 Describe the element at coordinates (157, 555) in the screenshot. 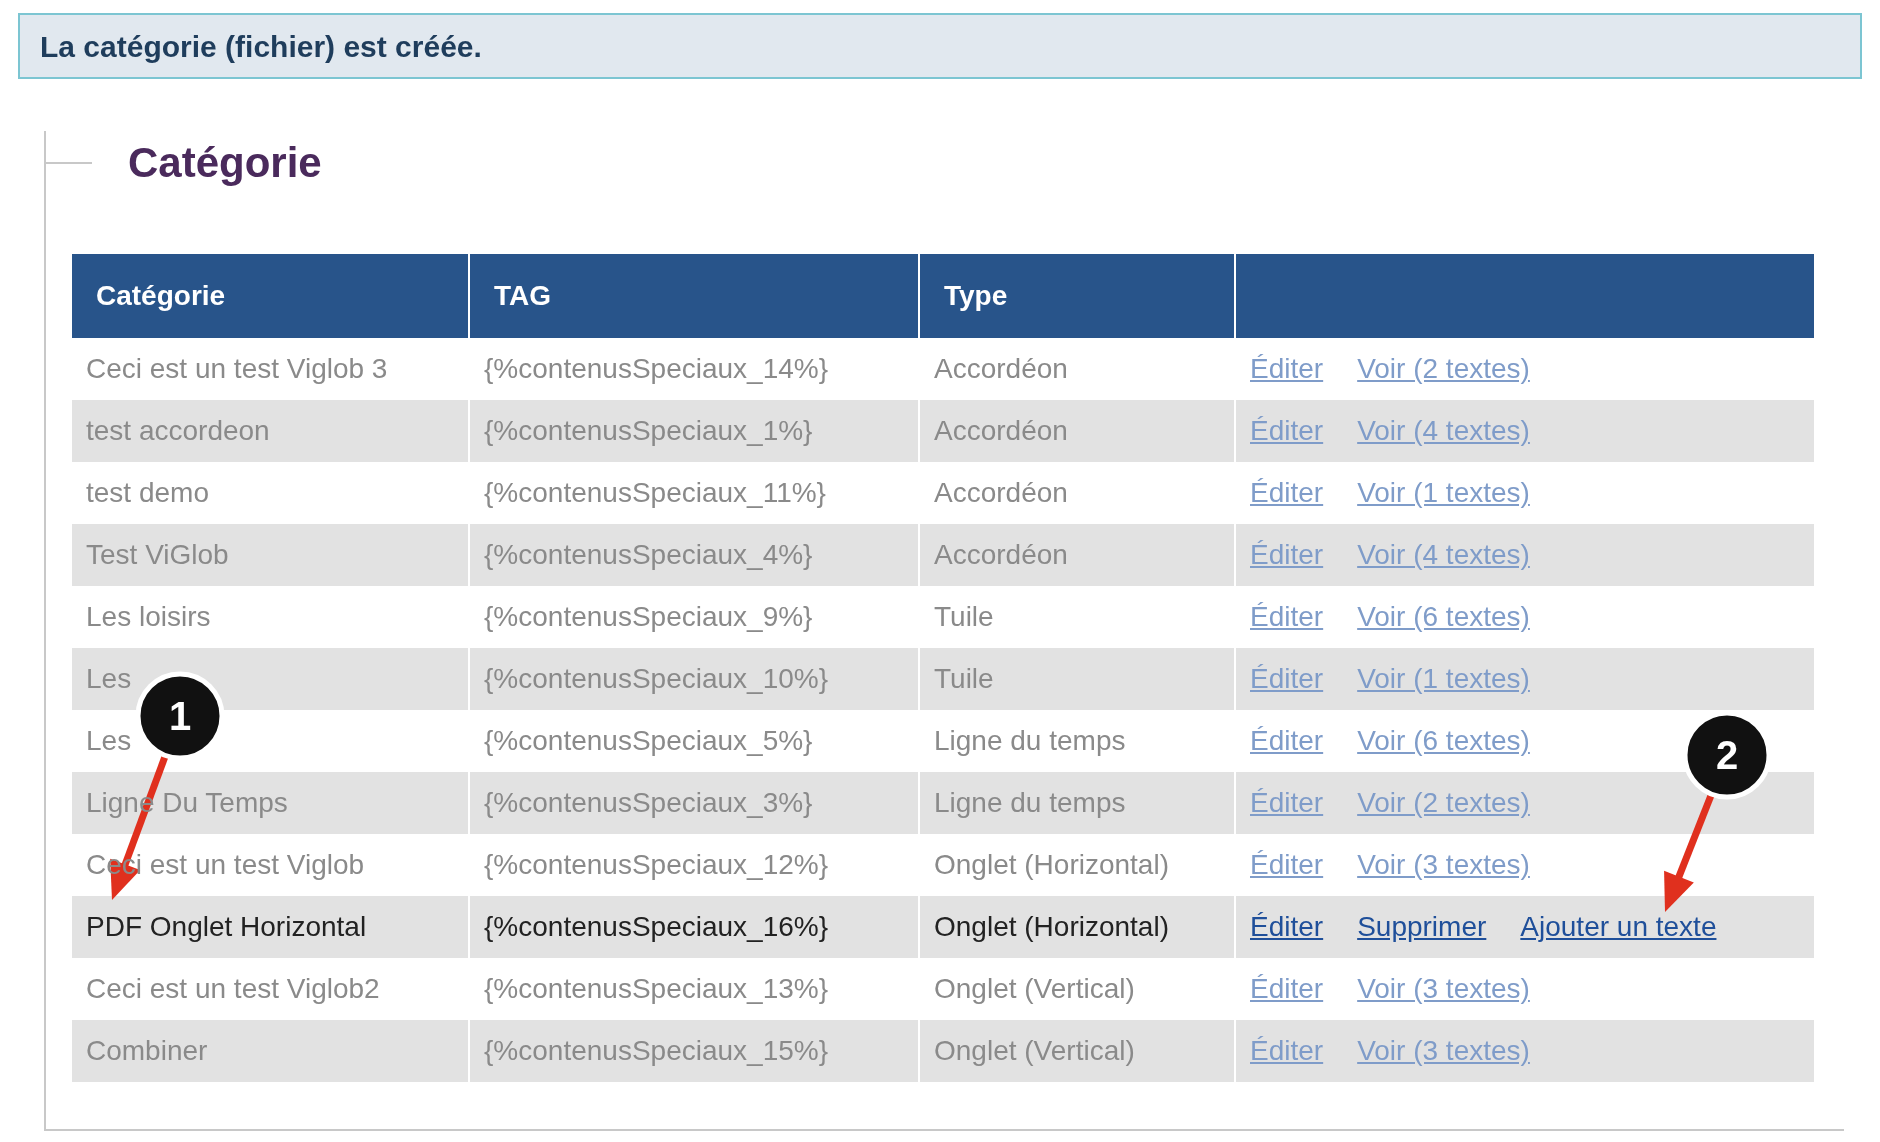

I see `table-cell-text: Test ViGlob` at that location.